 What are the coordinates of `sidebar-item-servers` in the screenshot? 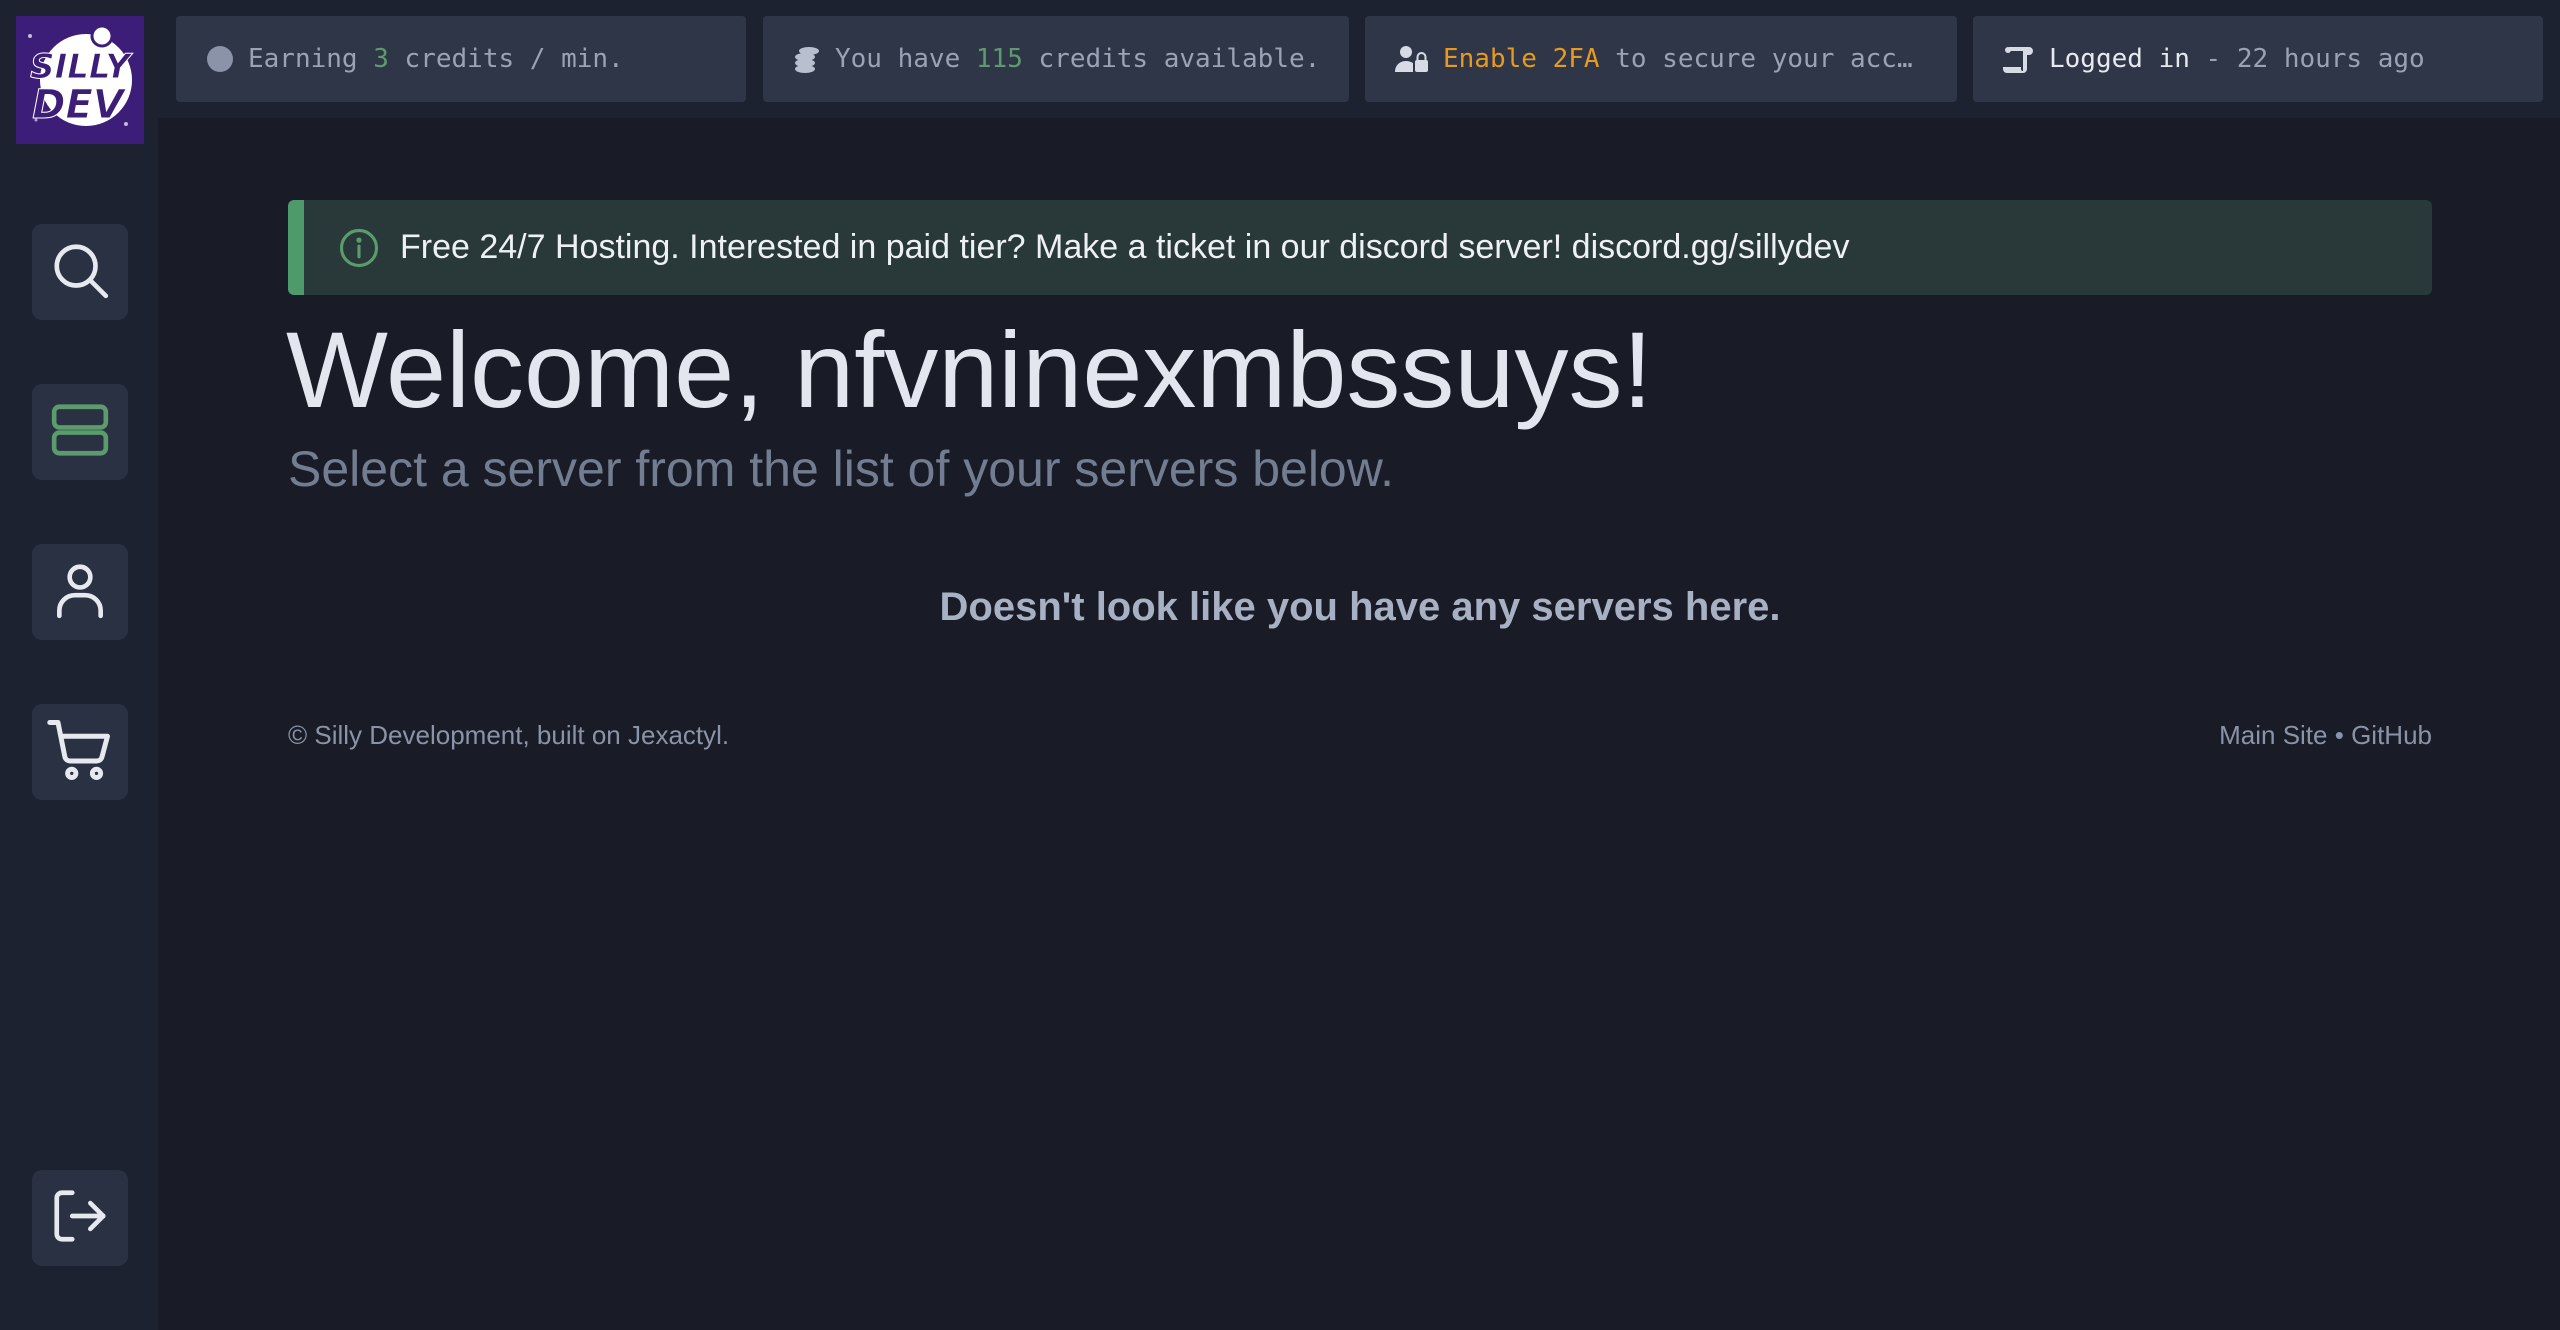 It's located at (80, 432).